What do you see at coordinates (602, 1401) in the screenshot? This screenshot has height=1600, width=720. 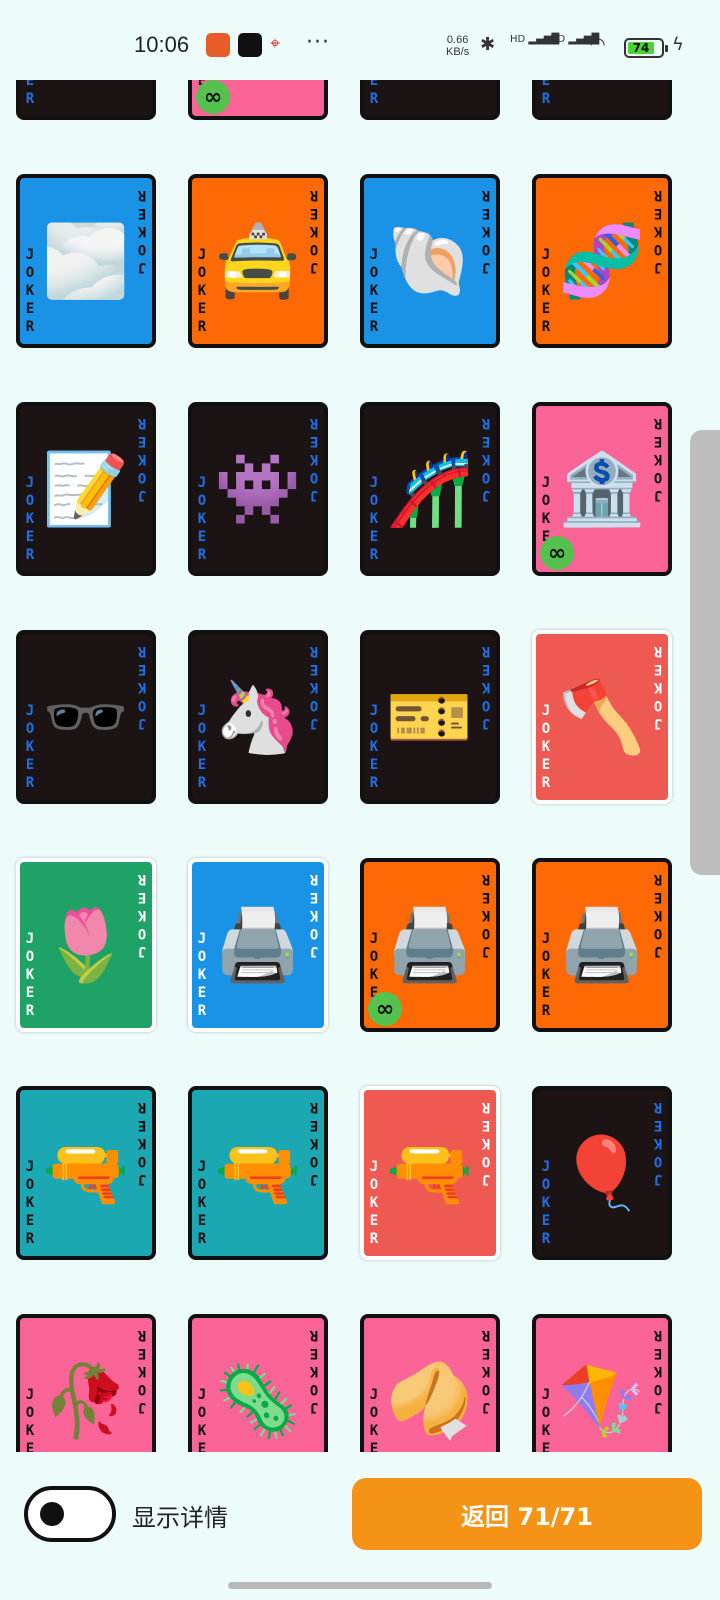 I see `card-art-icon: 🪁` at bounding box center [602, 1401].